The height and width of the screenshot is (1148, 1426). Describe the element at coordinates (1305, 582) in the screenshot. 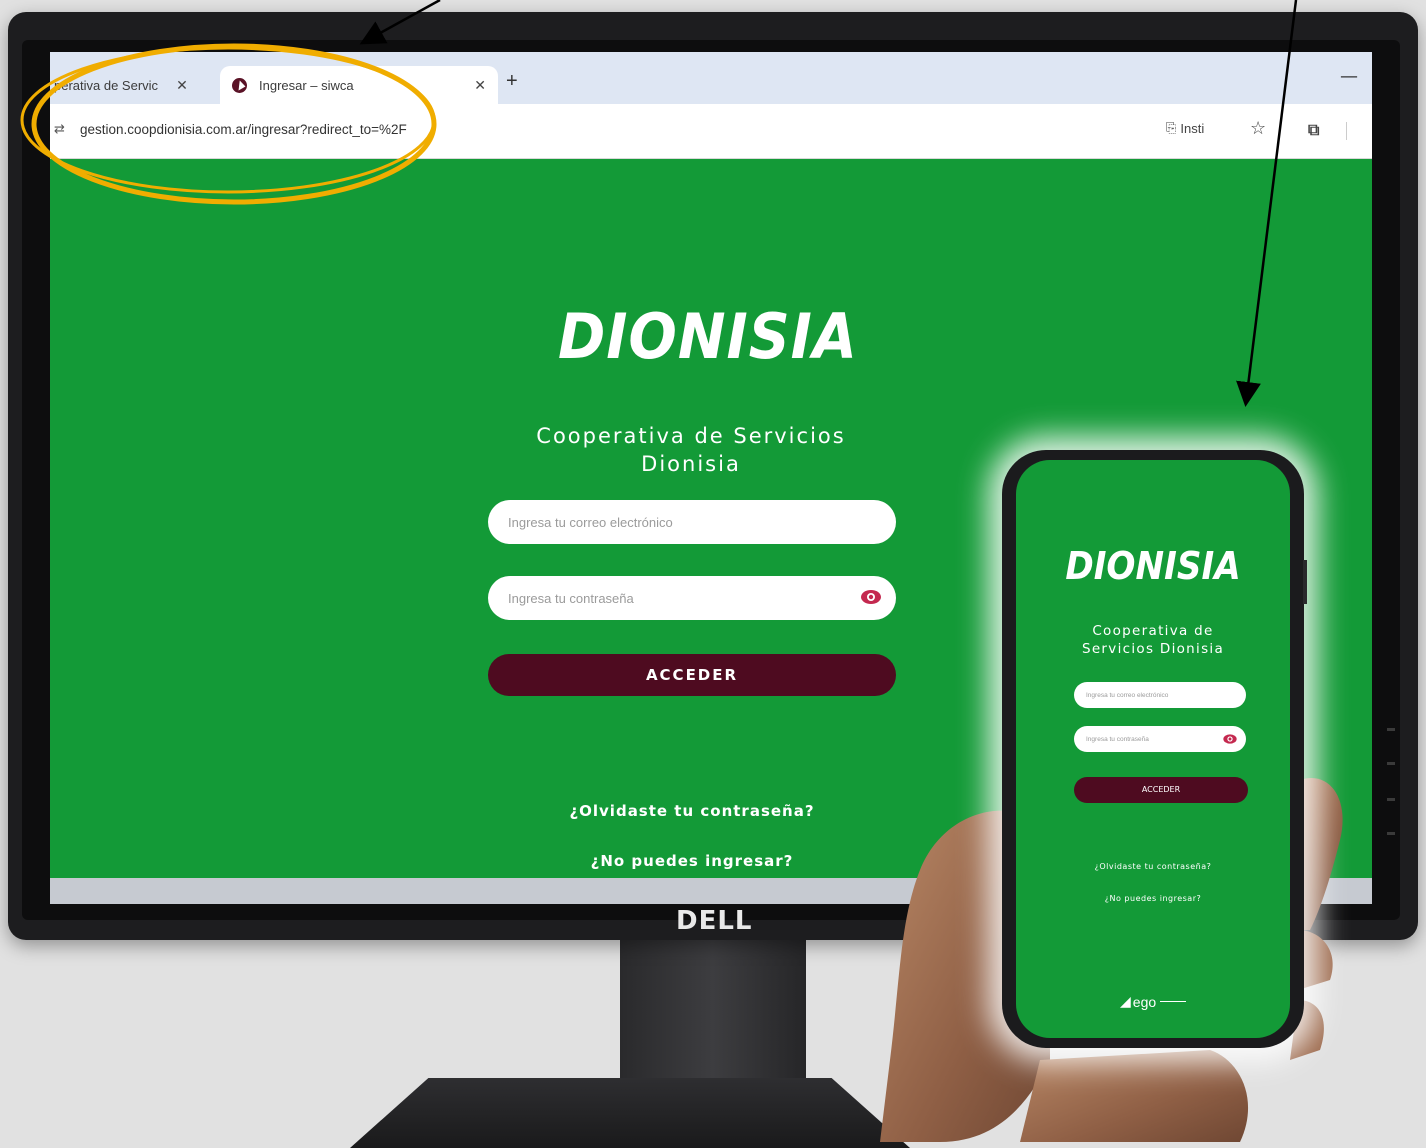

I see `phone-side-button` at that location.